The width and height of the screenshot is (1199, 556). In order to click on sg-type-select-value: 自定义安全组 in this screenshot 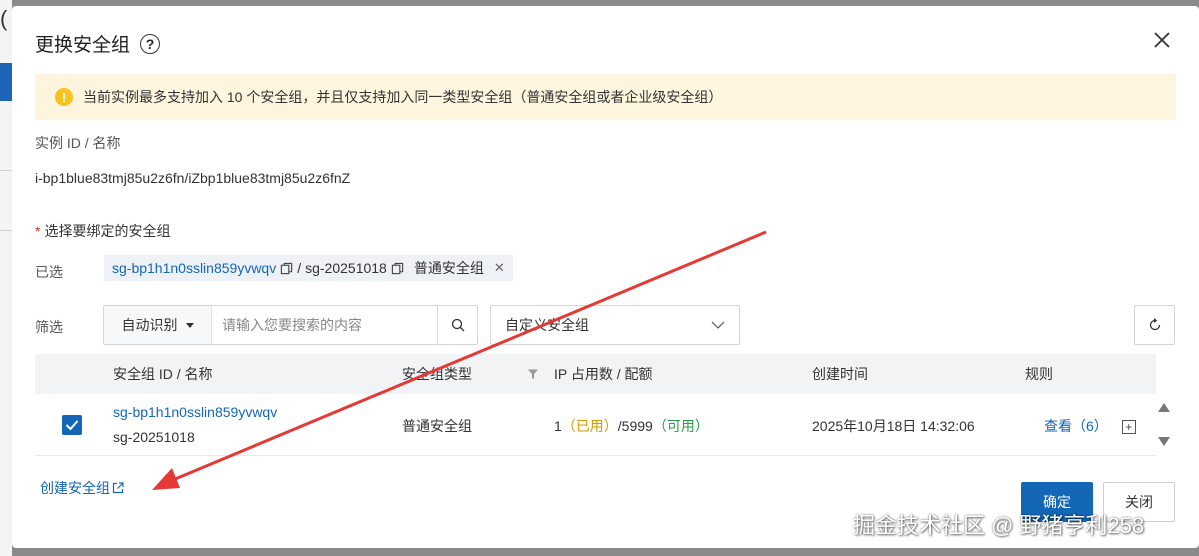, I will do `click(547, 325)`.